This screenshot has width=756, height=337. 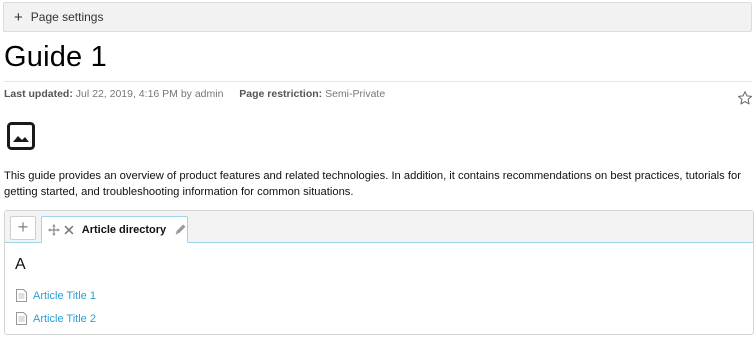 What do you see at coordinates (378, 81) in the screenshot?
I see `title-divider` at bounding box center [378, 81].